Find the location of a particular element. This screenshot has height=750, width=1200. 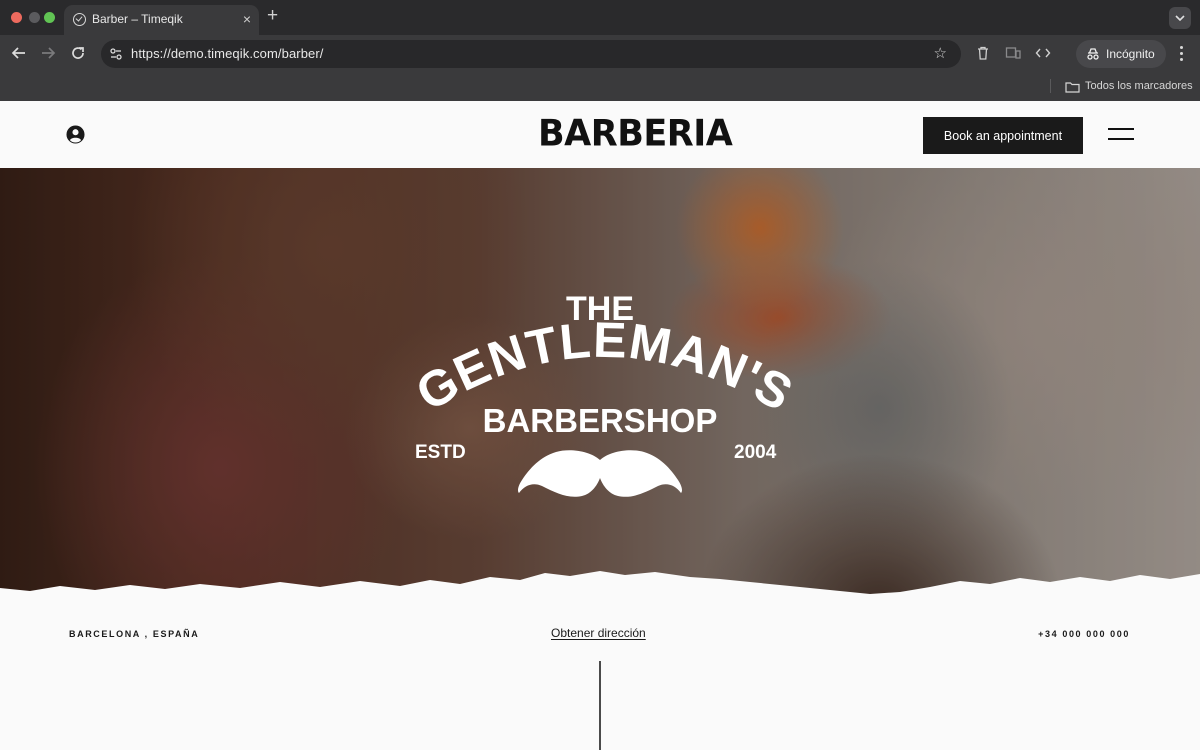

close-window-button is located at coordinates (16, 17).